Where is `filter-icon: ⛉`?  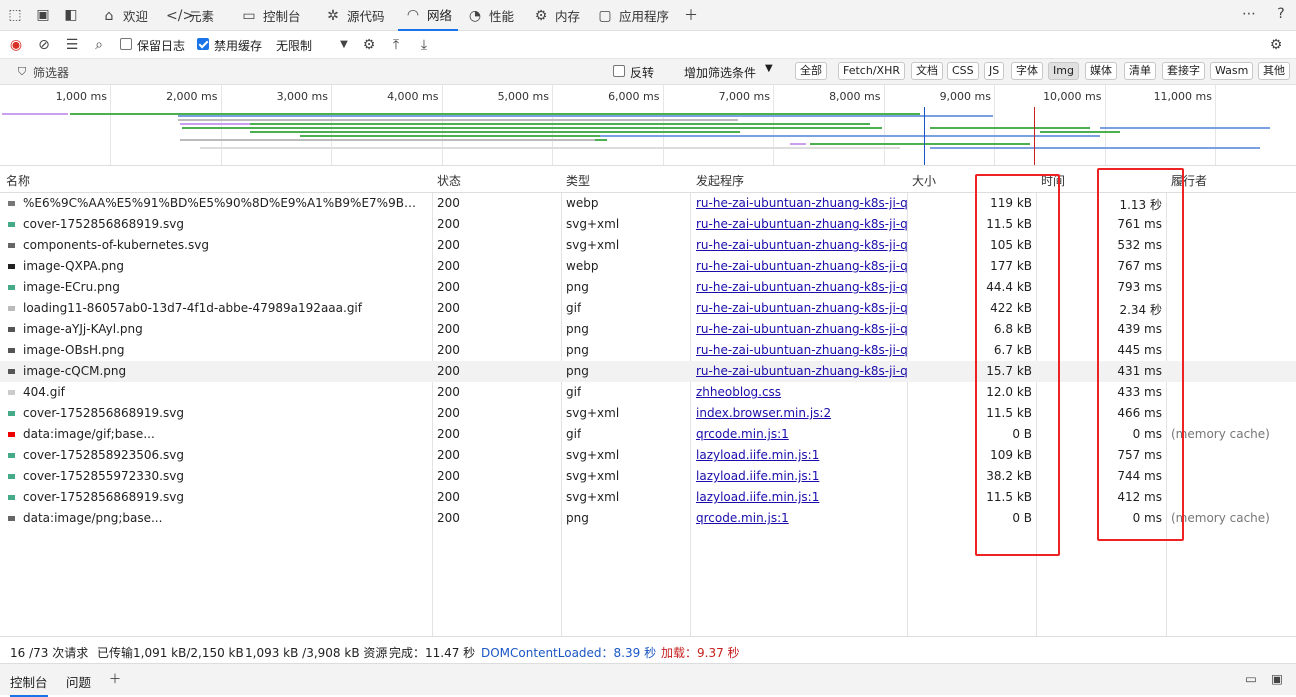
filter-icon: ⛉ is located at coordinates (22, 72).